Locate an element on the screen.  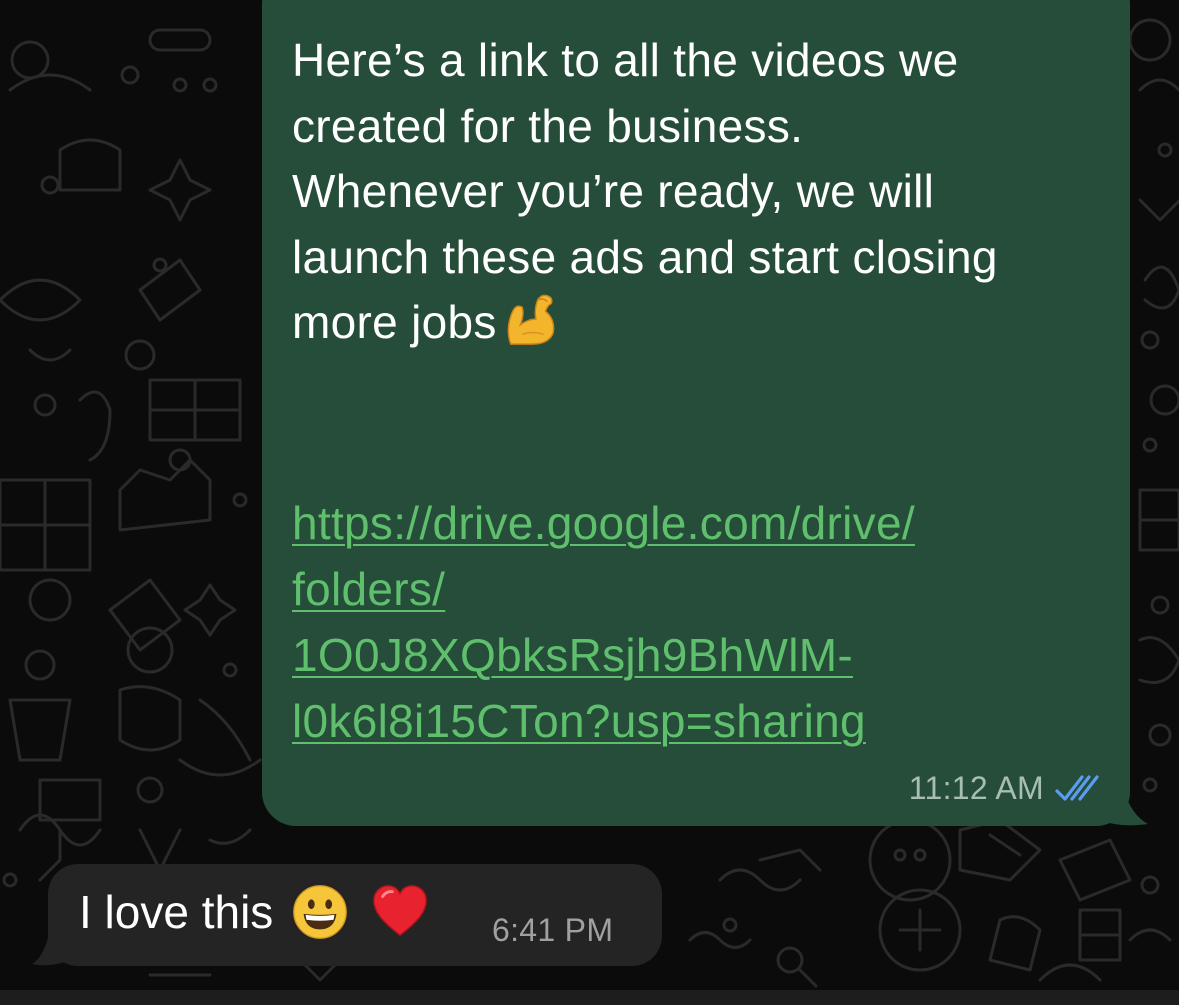
message-line: launch these ads and start closing is located at coordinates (645, 256).